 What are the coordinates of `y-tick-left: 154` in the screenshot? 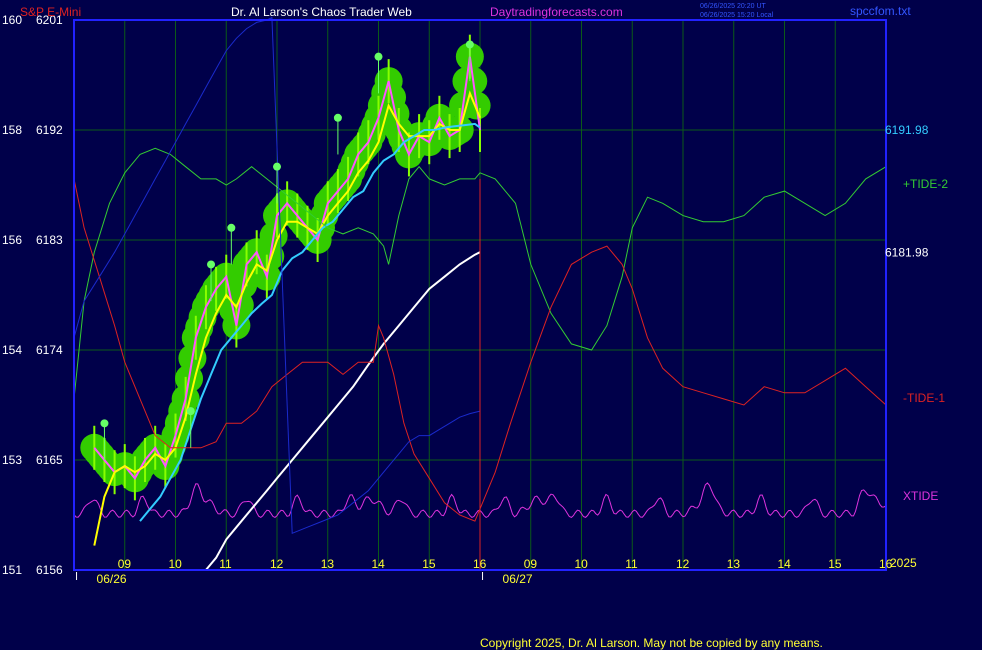 It's located at (12, 350).